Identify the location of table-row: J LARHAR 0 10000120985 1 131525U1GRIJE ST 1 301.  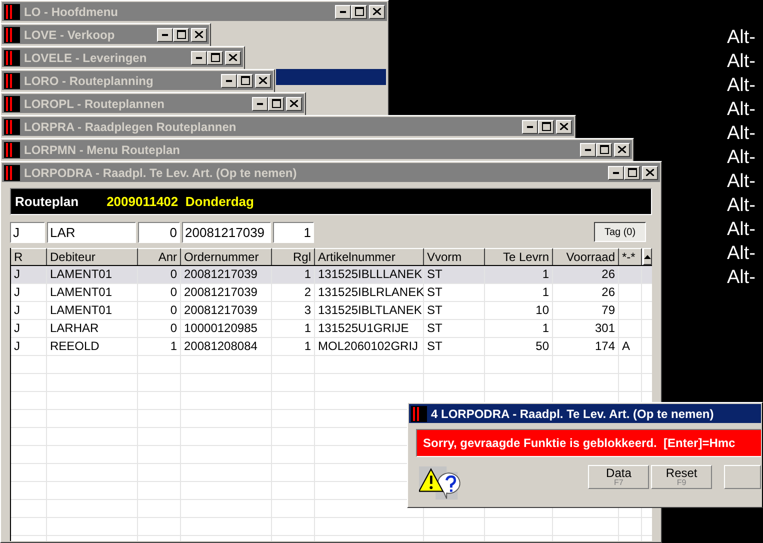
(331, 329).